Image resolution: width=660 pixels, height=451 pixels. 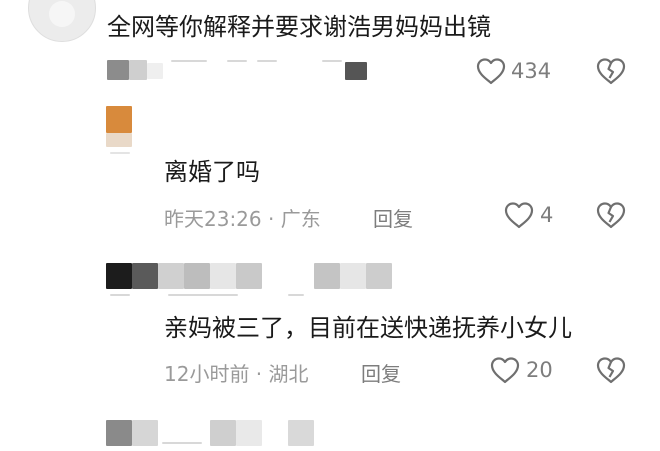 What do you see at coordinates (120, 153) in the screenshot?
I see `blurred-username` at bounding box center [120, 153].